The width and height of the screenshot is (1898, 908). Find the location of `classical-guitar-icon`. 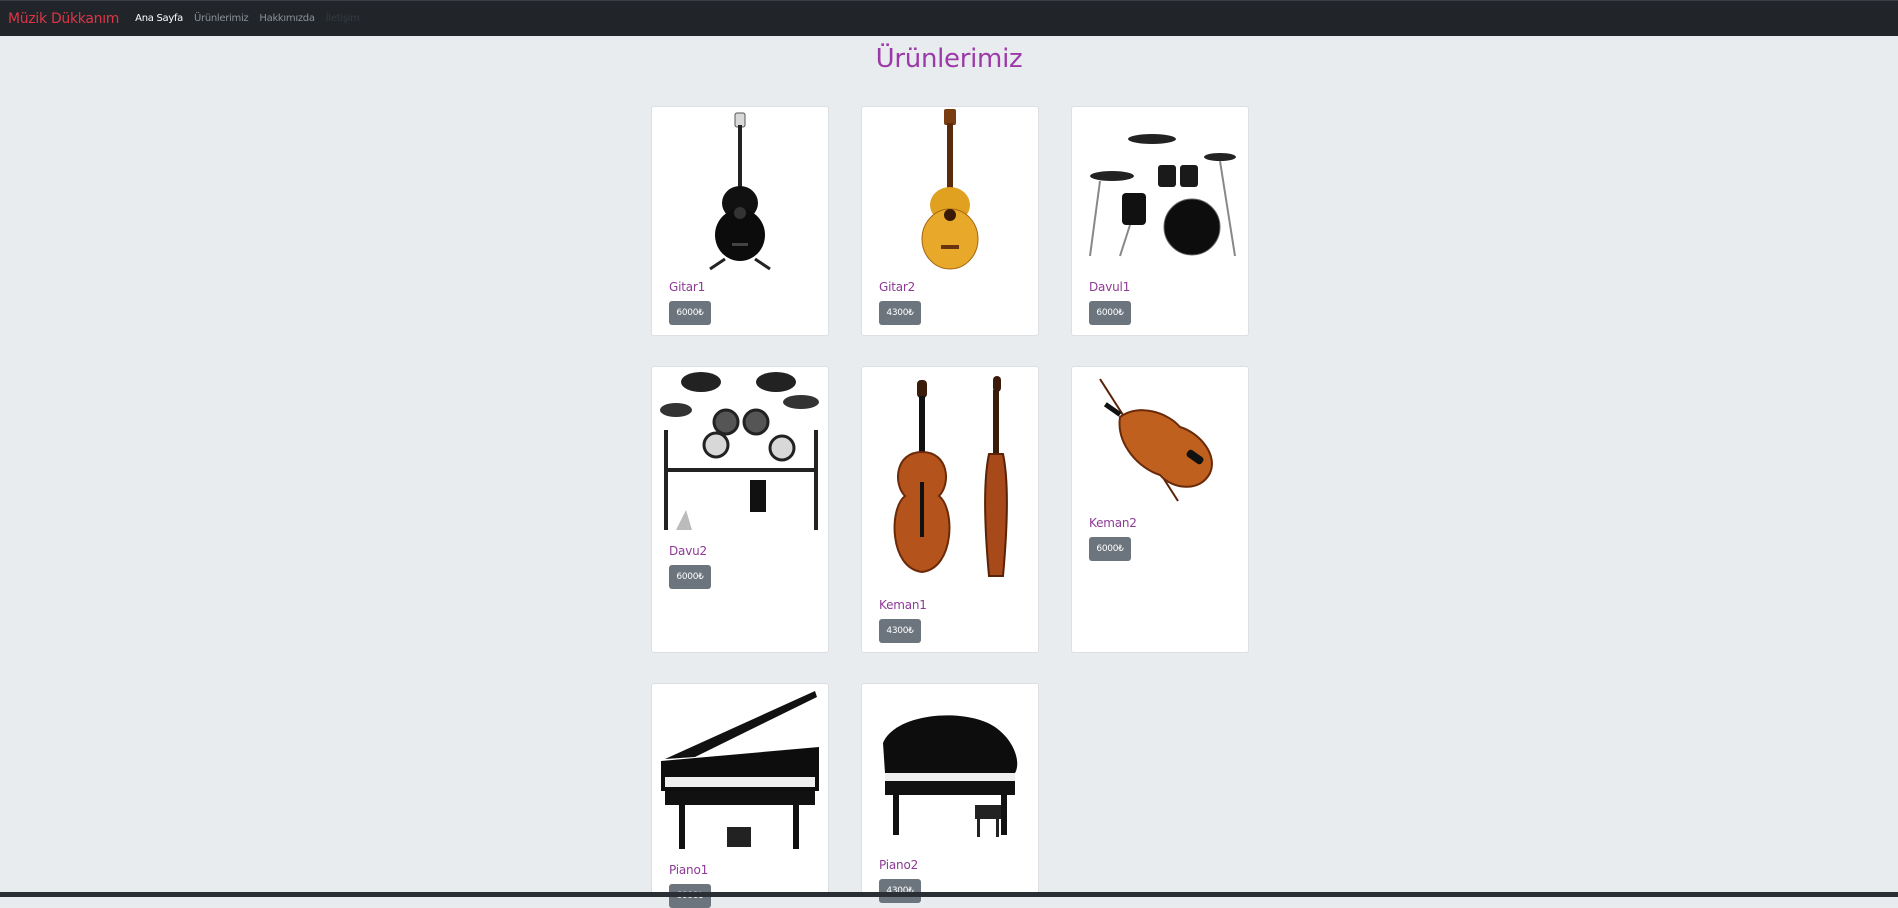

classical-guitar-icon is located at coordinates (950, 189).